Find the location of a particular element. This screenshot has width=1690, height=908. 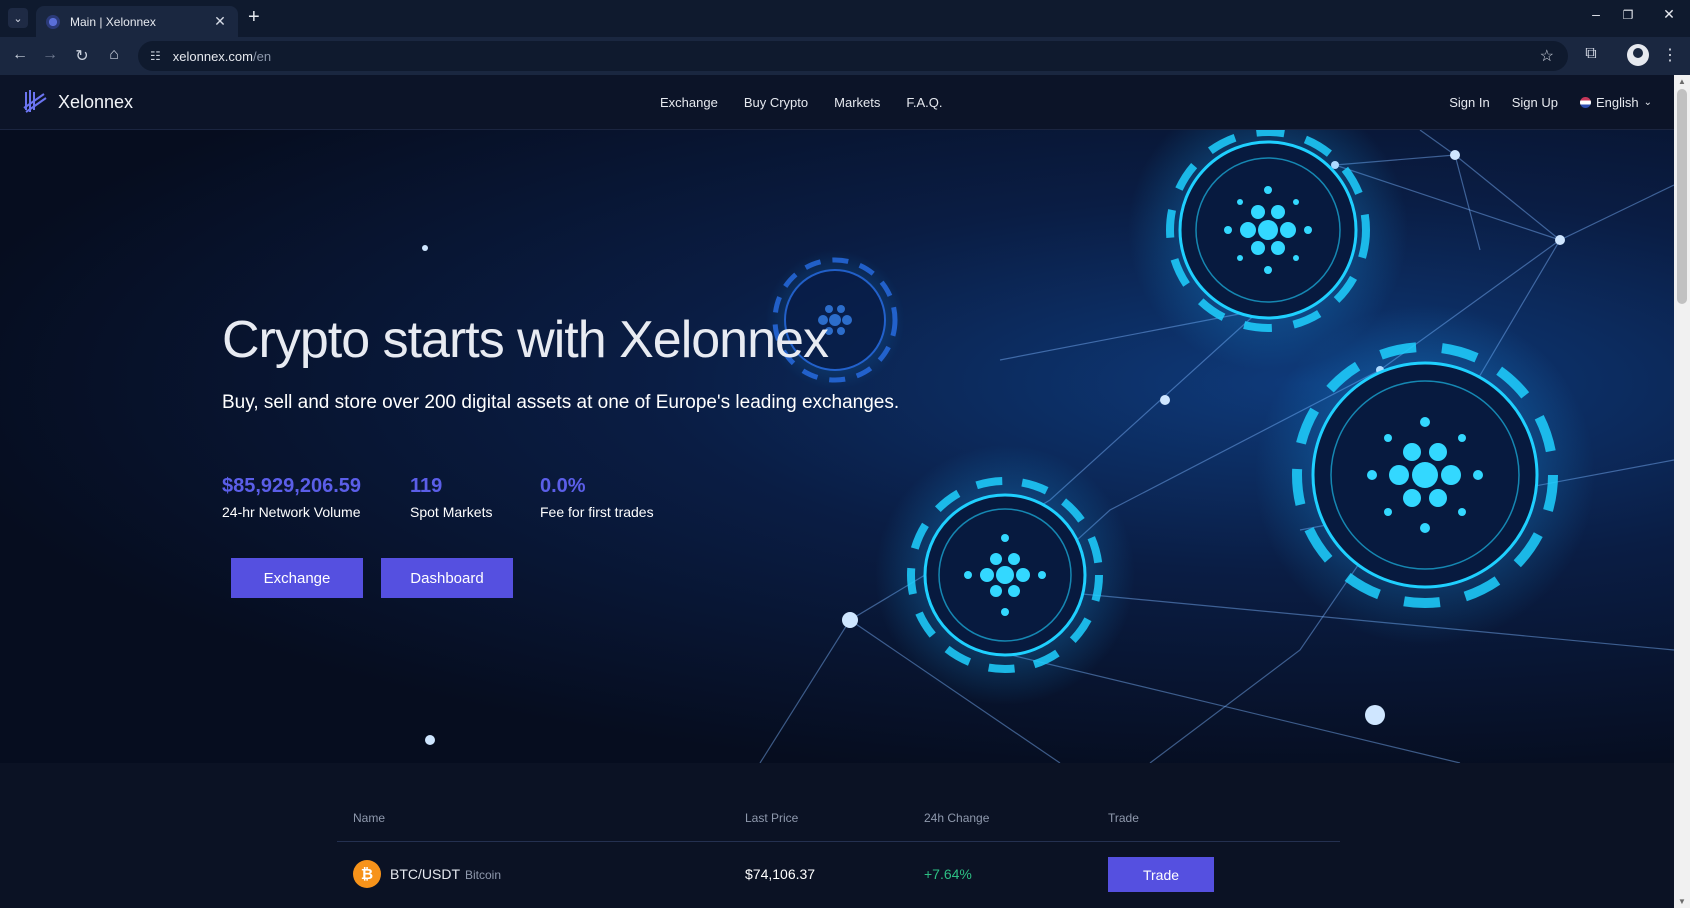

restore-button: ❐ is located at coordinates (1628, 15).